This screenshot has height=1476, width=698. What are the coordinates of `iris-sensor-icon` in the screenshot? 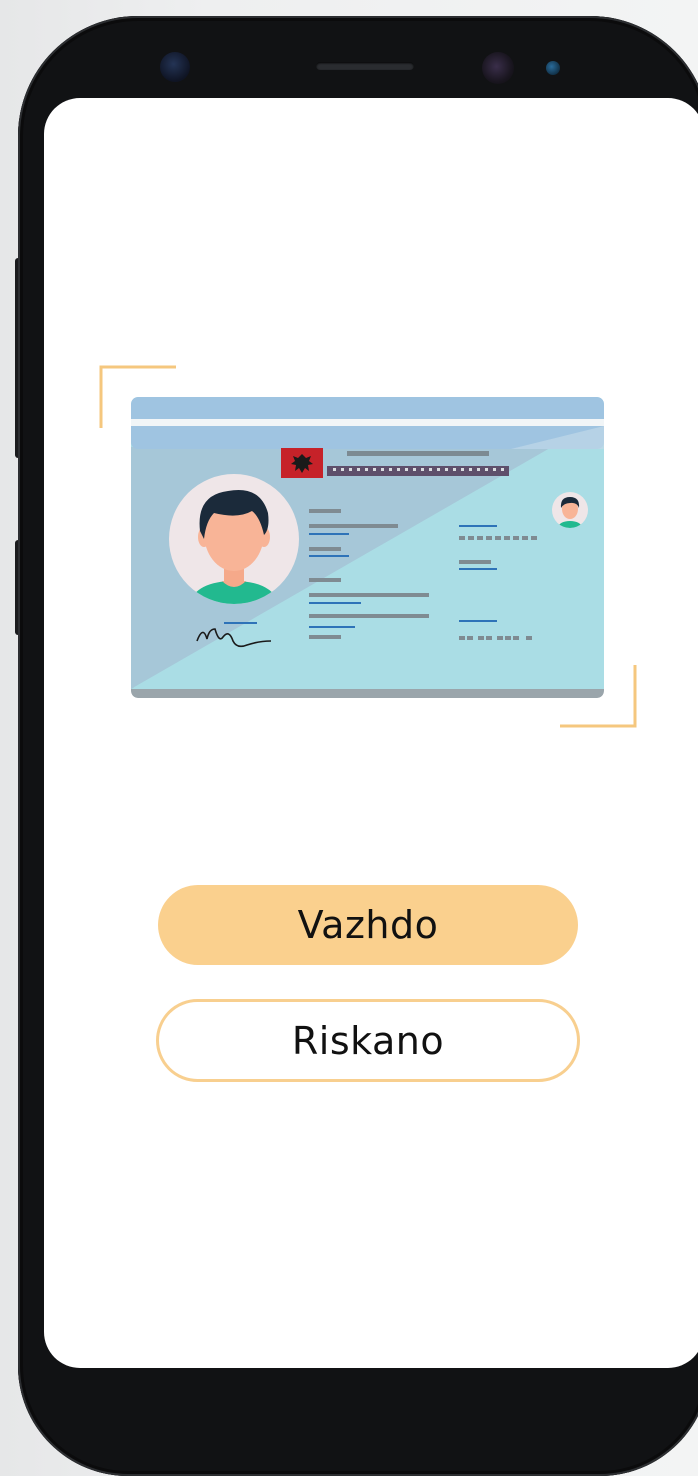 It's located at (175, 67).